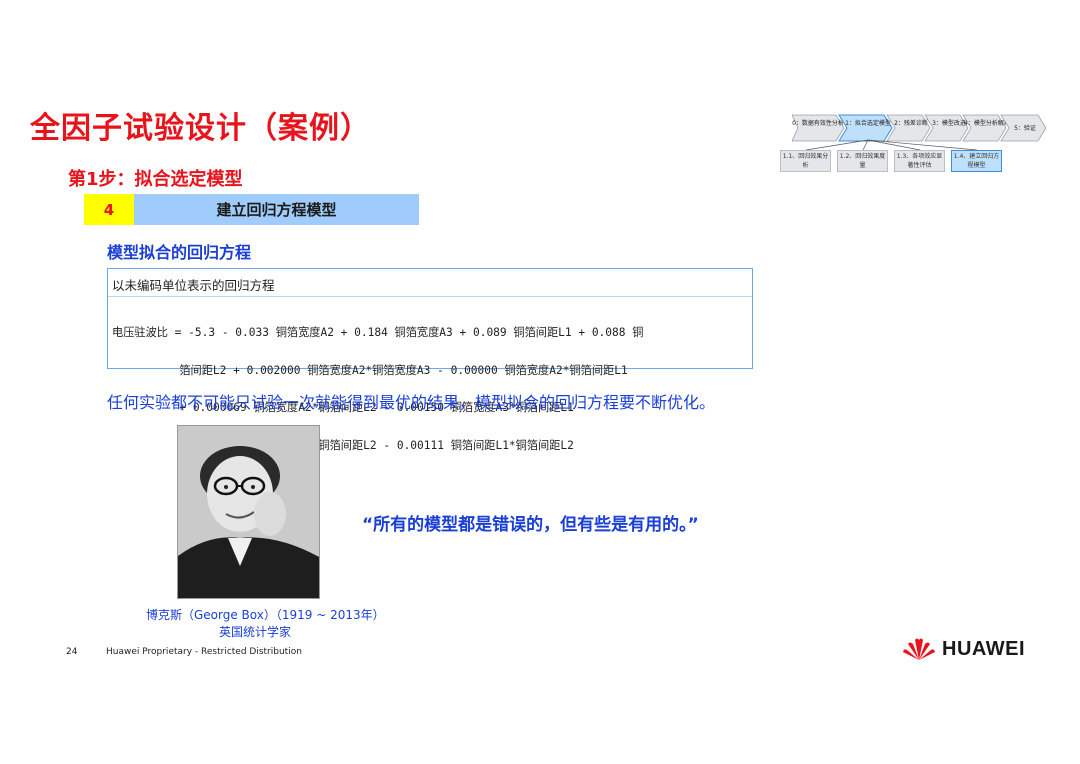 The width and height of the screenshot is (1080, 764). What do you see at coordinates (983, 648) in the screenshot?
I see `brand-name: HUAWEI` at bounding box center [983, 648].